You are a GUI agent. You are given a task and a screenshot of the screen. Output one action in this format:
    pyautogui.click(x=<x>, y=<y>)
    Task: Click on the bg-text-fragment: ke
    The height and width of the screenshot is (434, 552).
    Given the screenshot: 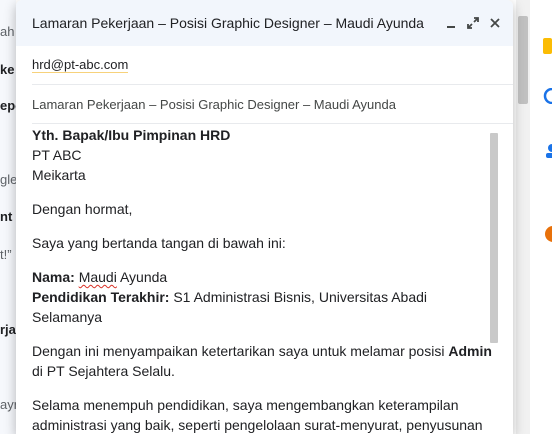 What is the action you would take?
    pyautogui.click(x=7, y=69)
    